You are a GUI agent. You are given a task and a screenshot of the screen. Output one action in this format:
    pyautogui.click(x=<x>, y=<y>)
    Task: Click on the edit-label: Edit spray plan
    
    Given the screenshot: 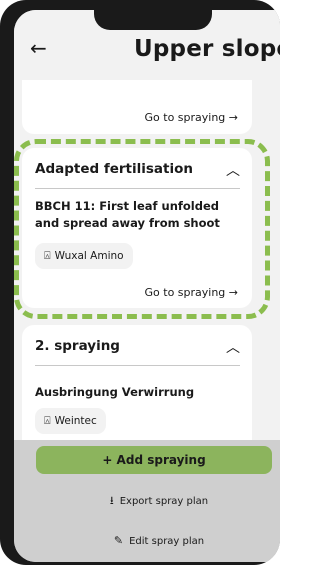 What is the action you would take?
    pyautogui.click(x=167, y=541)
    